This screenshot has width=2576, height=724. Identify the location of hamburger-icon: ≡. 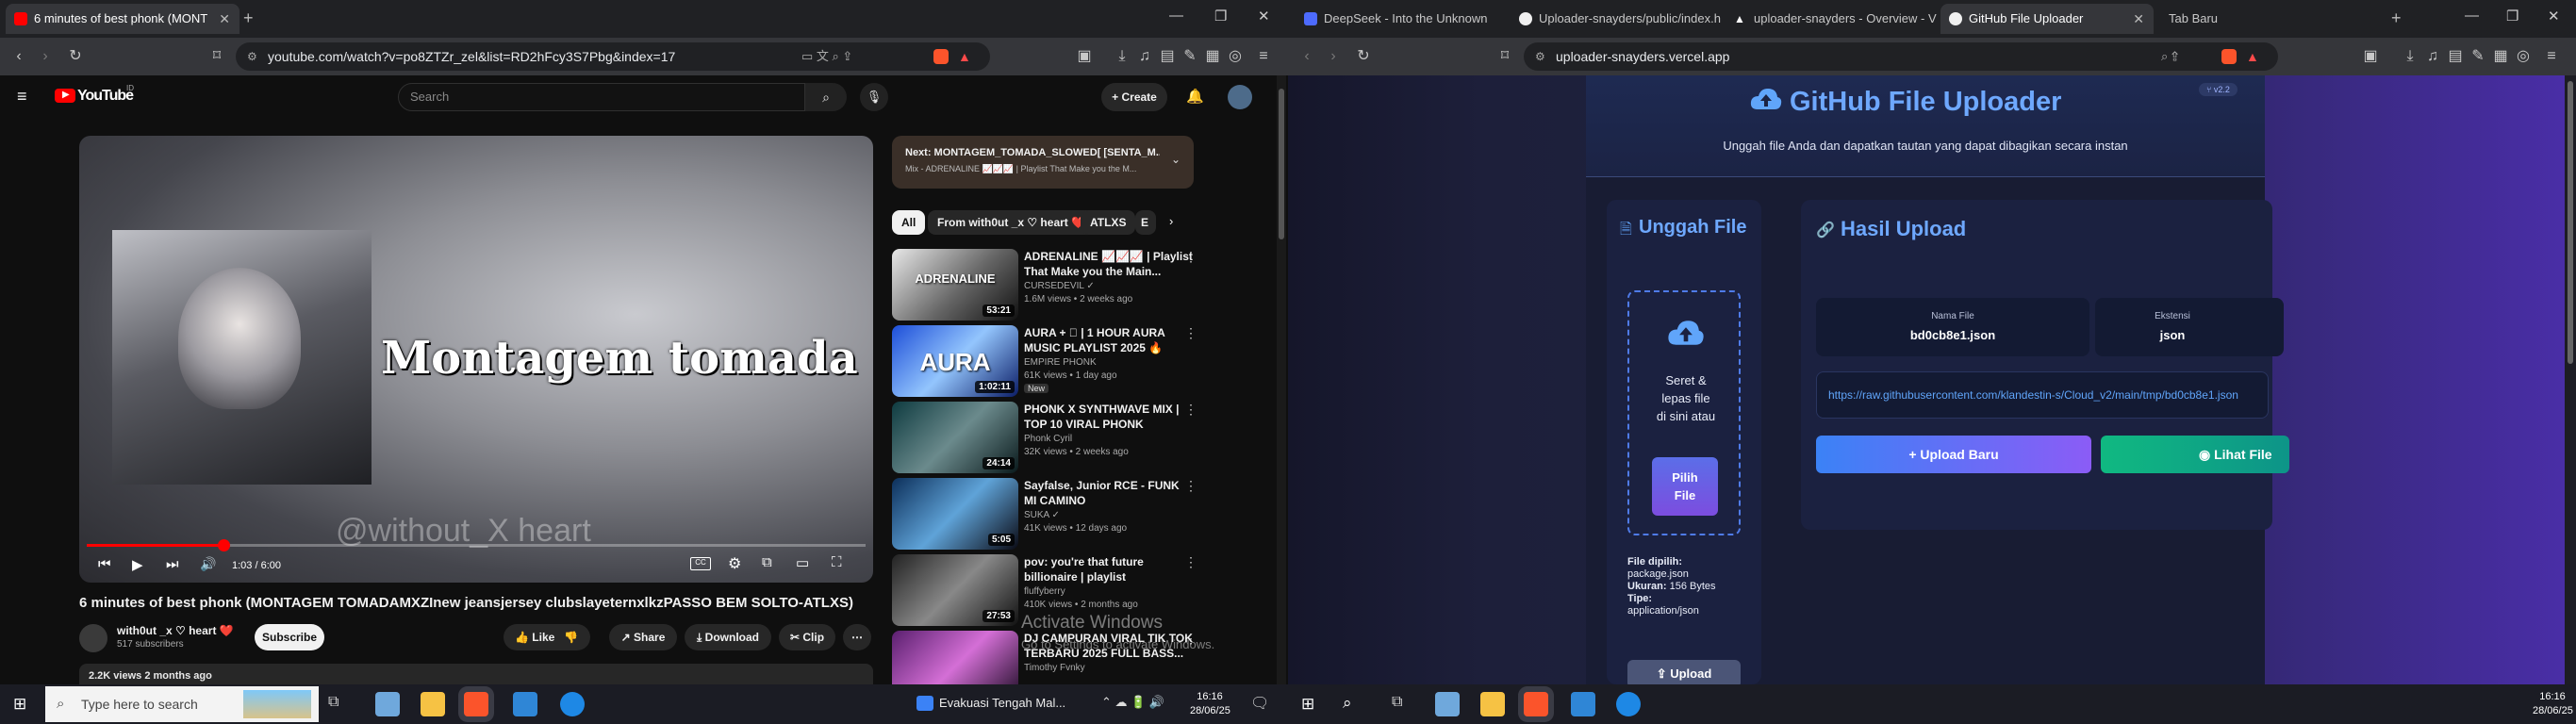
(22, 97).